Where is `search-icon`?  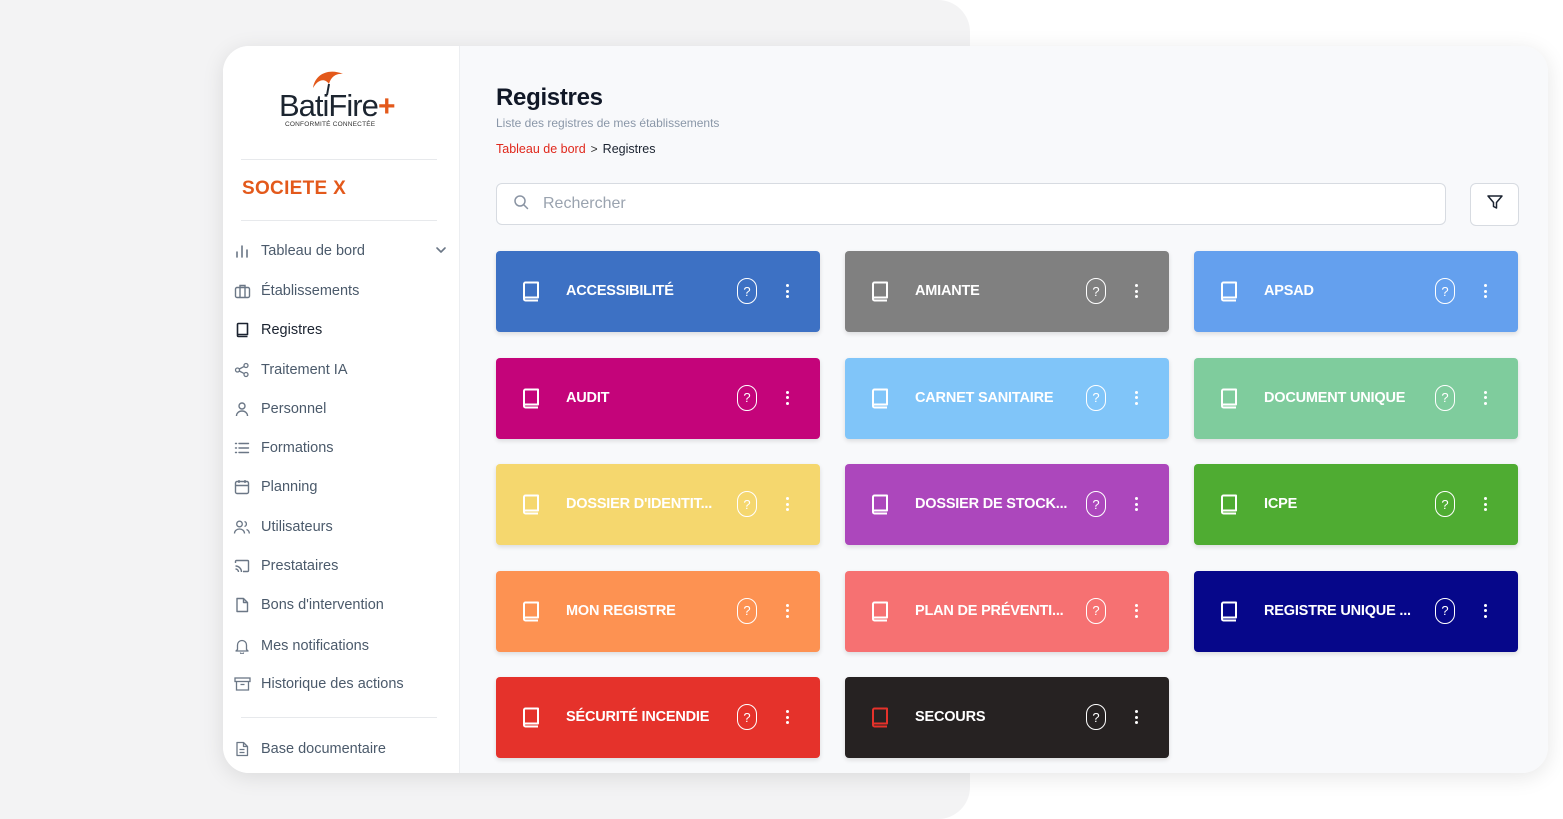
search-icon is located at coordinates (521, 204).